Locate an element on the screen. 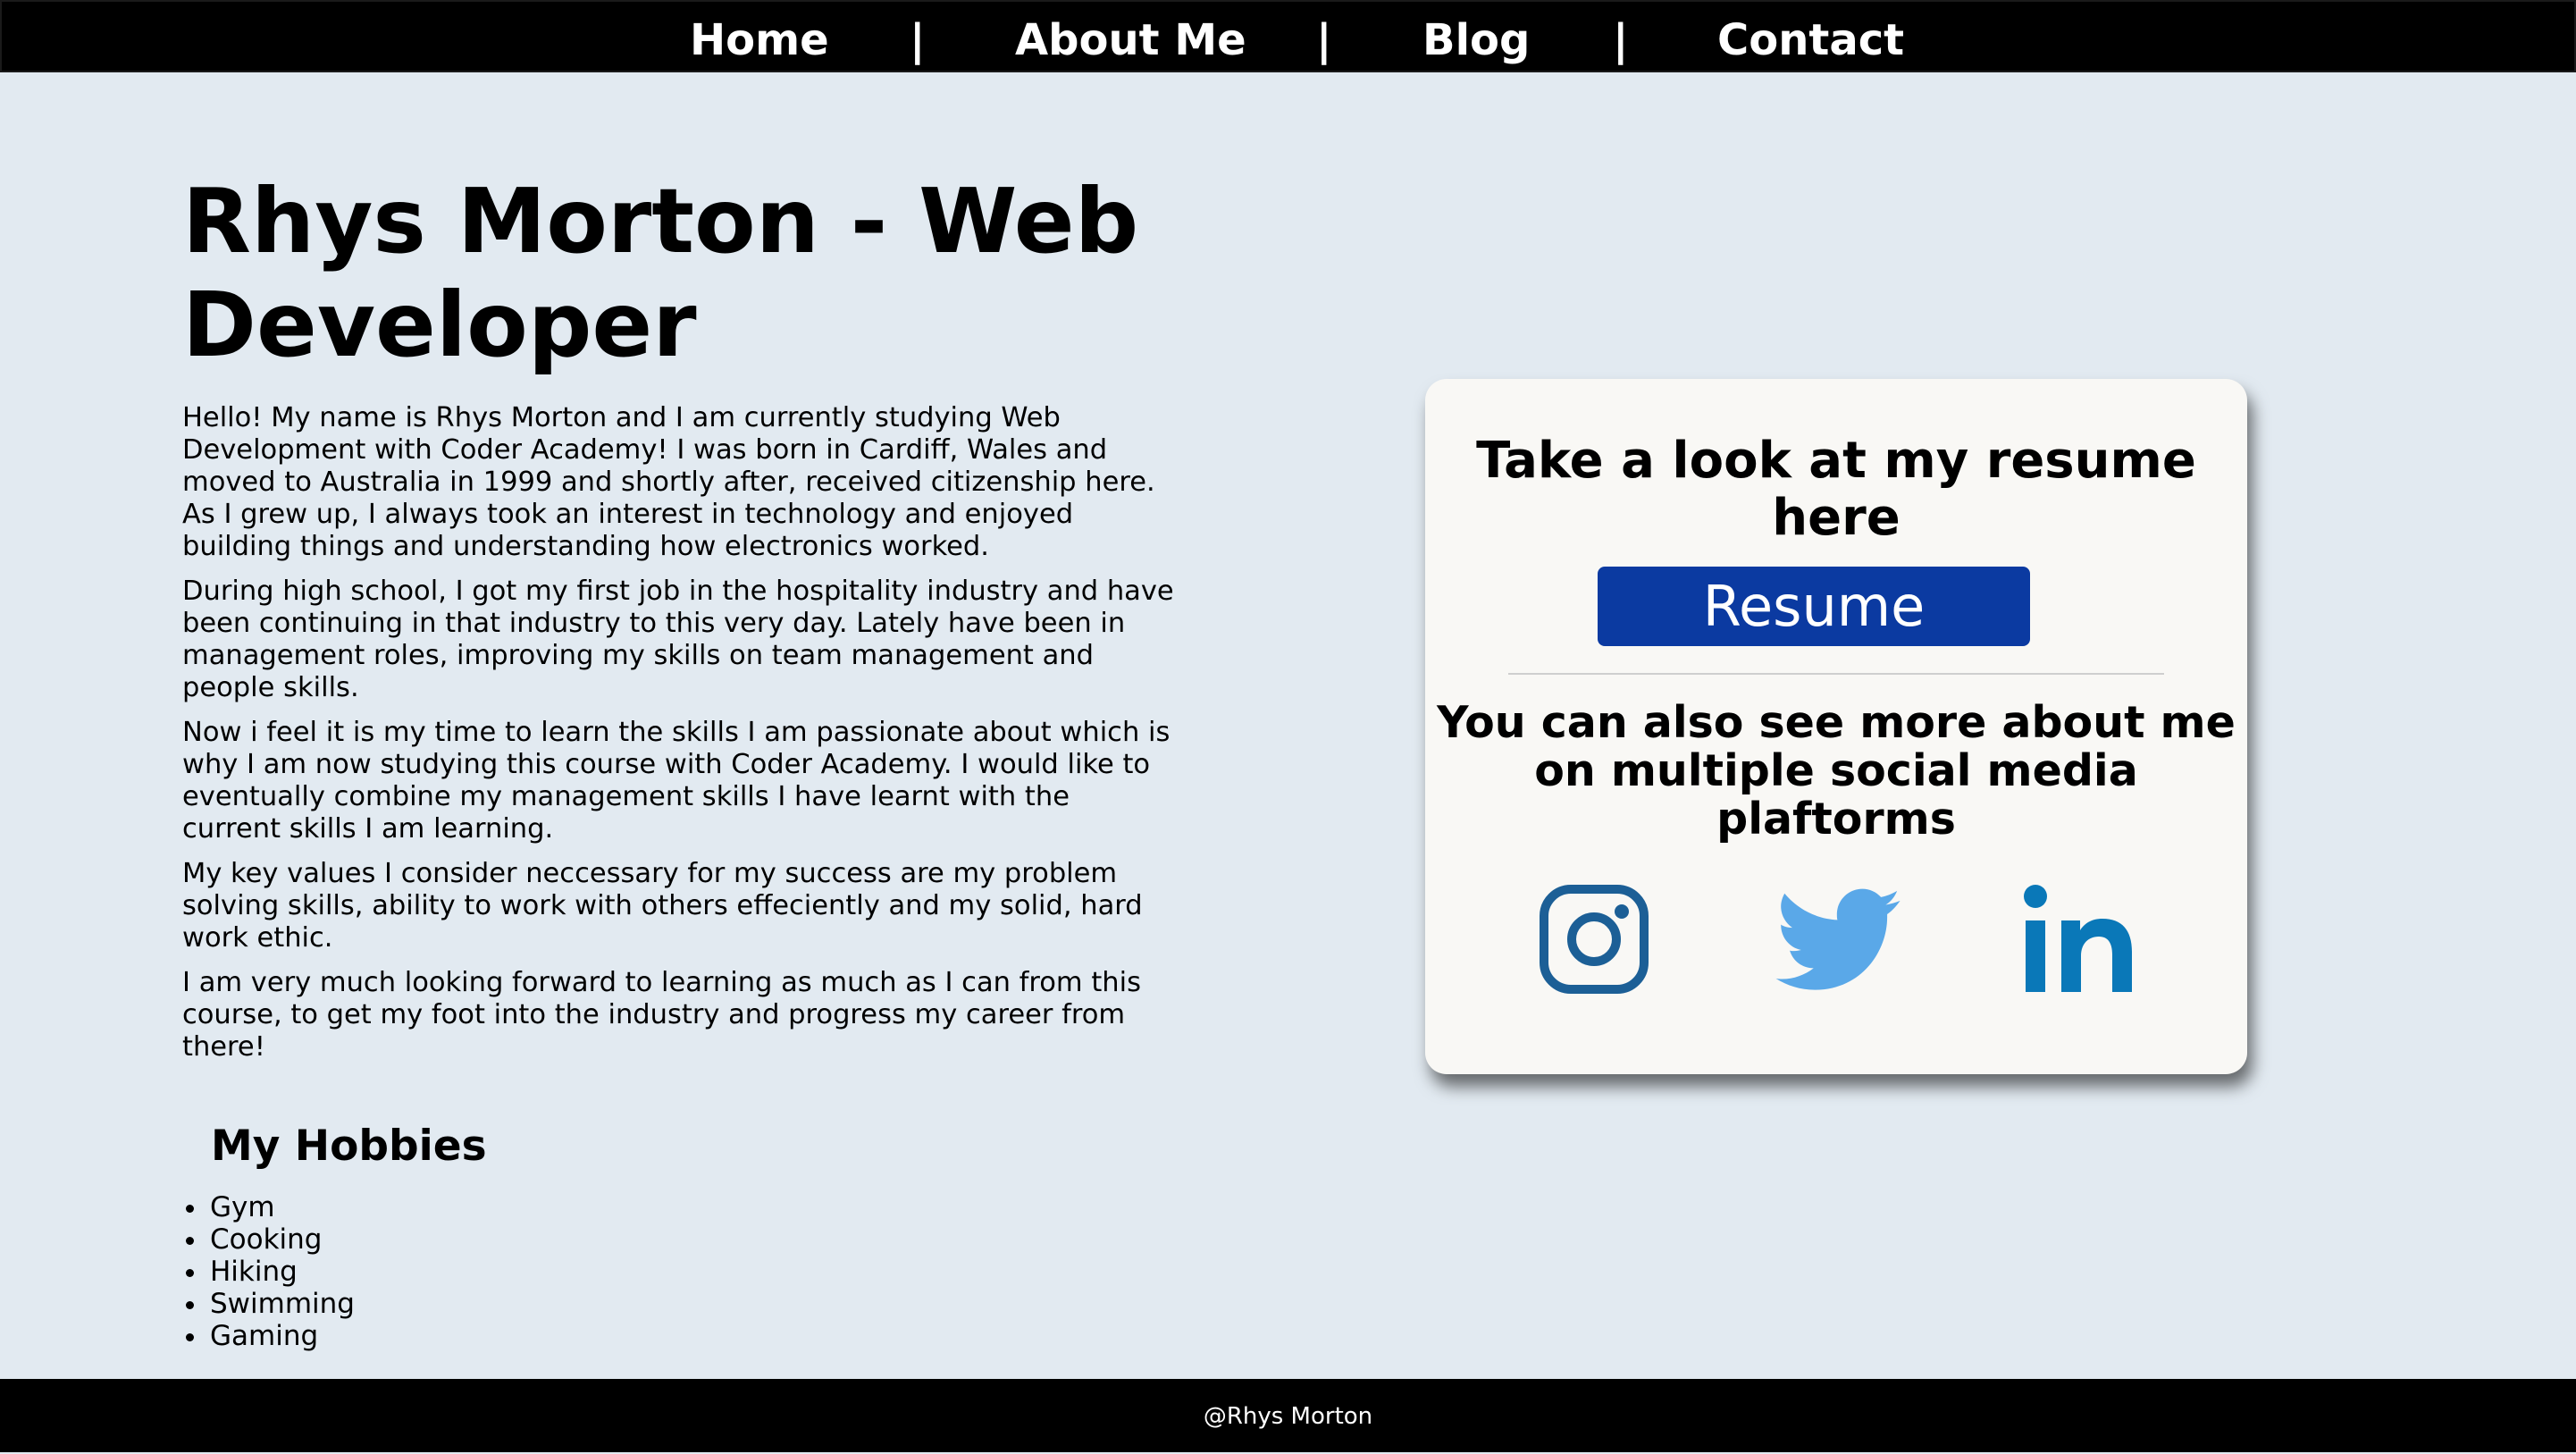 The image size is (2576, 1454). list-item: Cooking is located at coordinates (268, 1239).